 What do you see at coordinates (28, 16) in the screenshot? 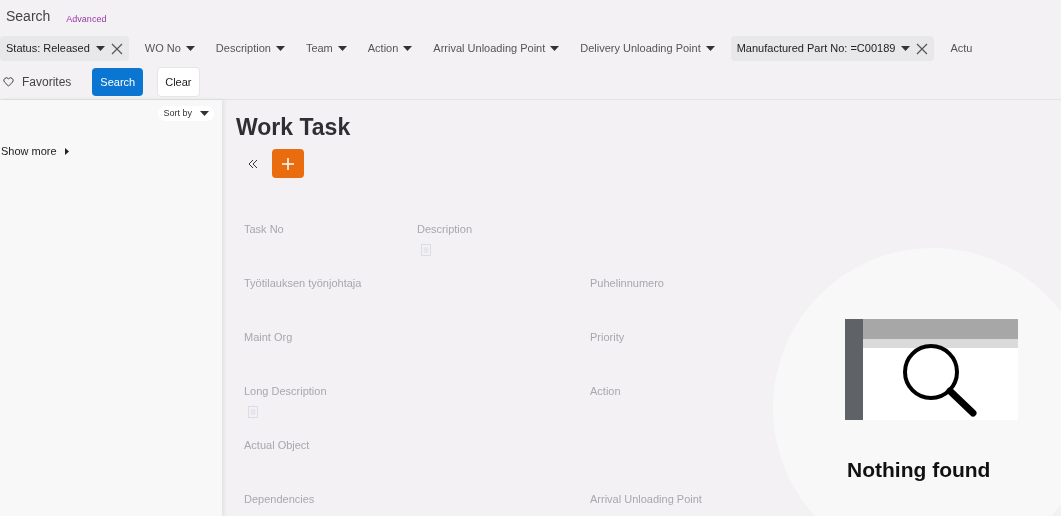
I see `search-title: Search` at bounding box center [28, 16].